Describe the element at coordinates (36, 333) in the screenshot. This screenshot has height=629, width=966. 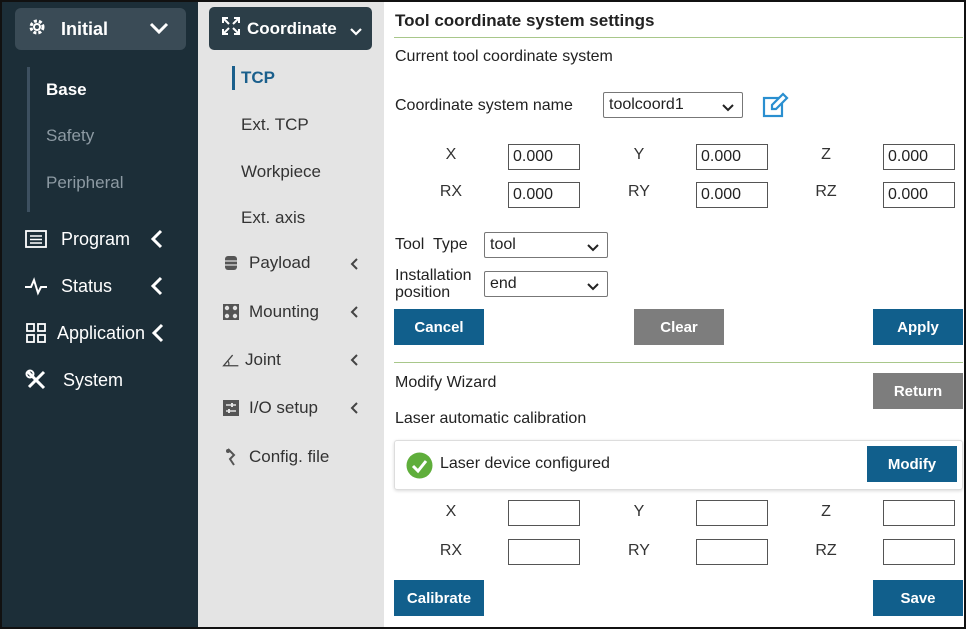
I see `grid-icon` at that location.